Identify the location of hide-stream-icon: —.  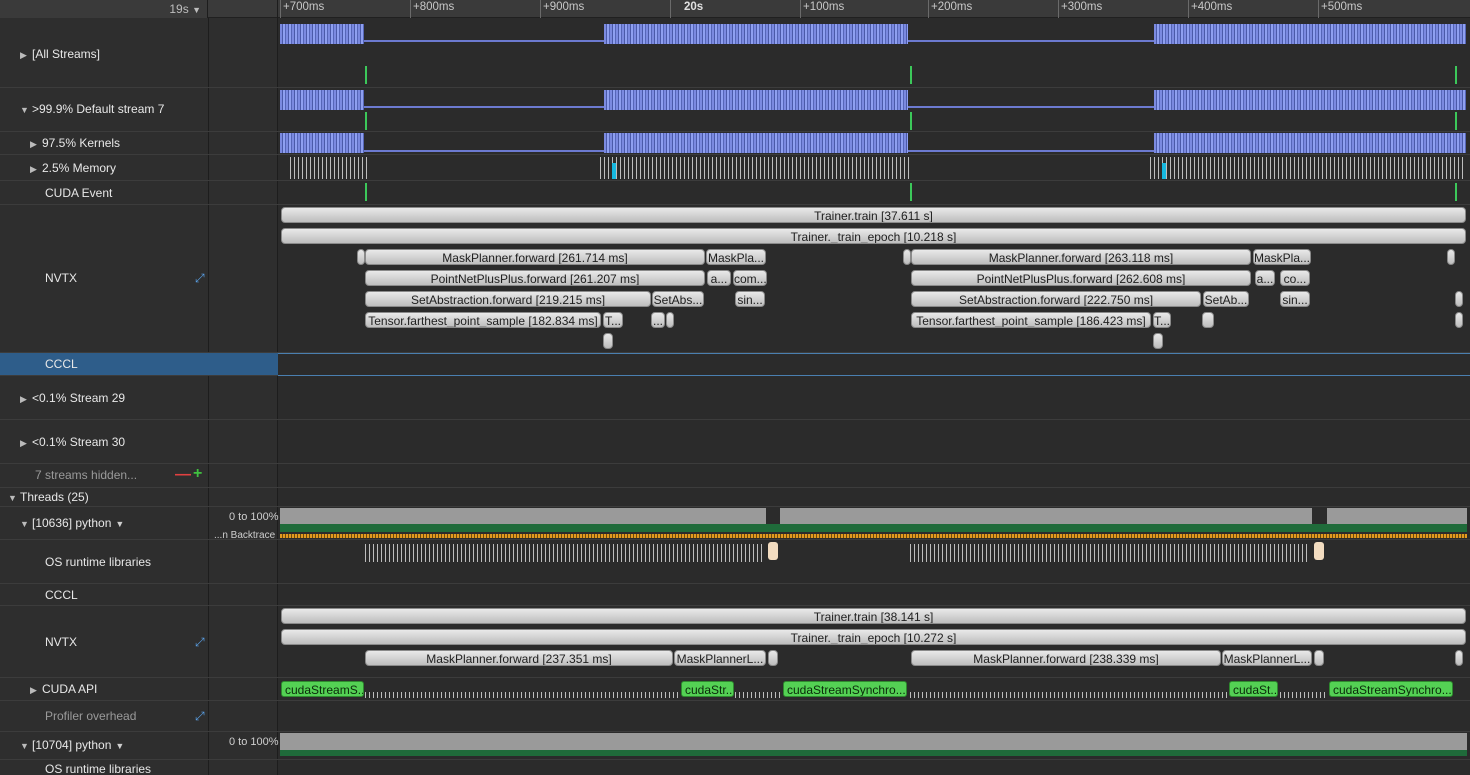
(183, 475).